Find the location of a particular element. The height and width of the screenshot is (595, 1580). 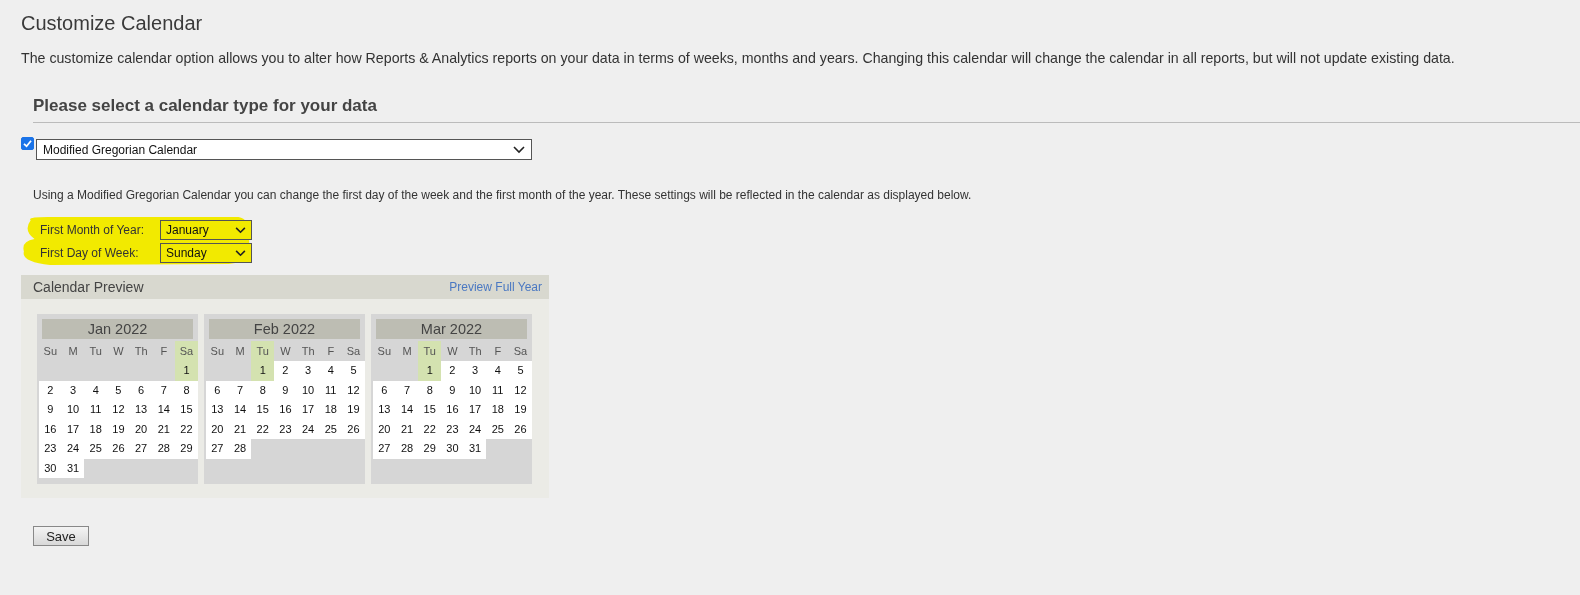

day-cell: 10 is located at coordinates (73, 410).